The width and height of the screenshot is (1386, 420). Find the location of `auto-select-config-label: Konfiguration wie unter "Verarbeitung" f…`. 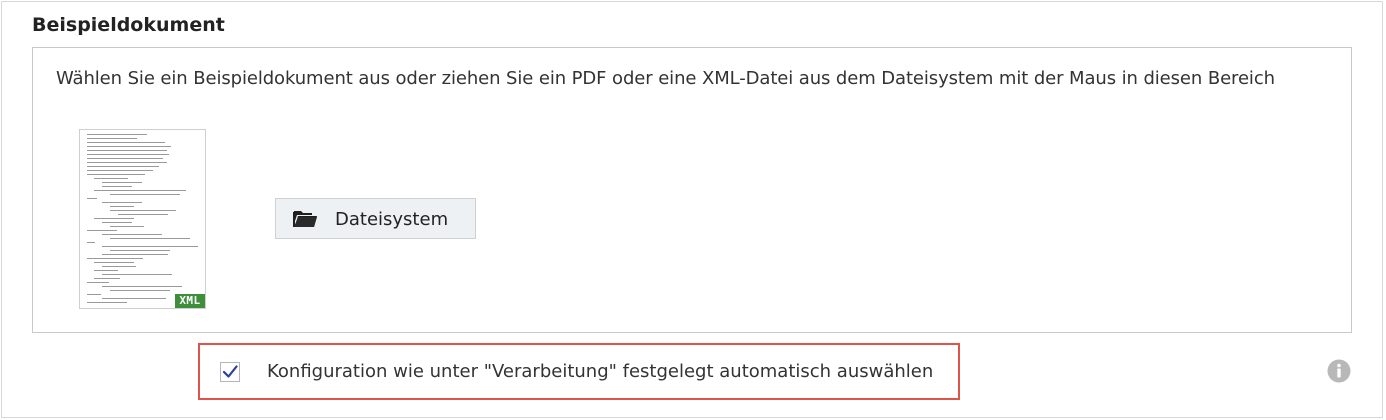

auto-select-config-label: Konfiguration wie unter "Verarbeitung" f… is located at coordinates (600, 371).